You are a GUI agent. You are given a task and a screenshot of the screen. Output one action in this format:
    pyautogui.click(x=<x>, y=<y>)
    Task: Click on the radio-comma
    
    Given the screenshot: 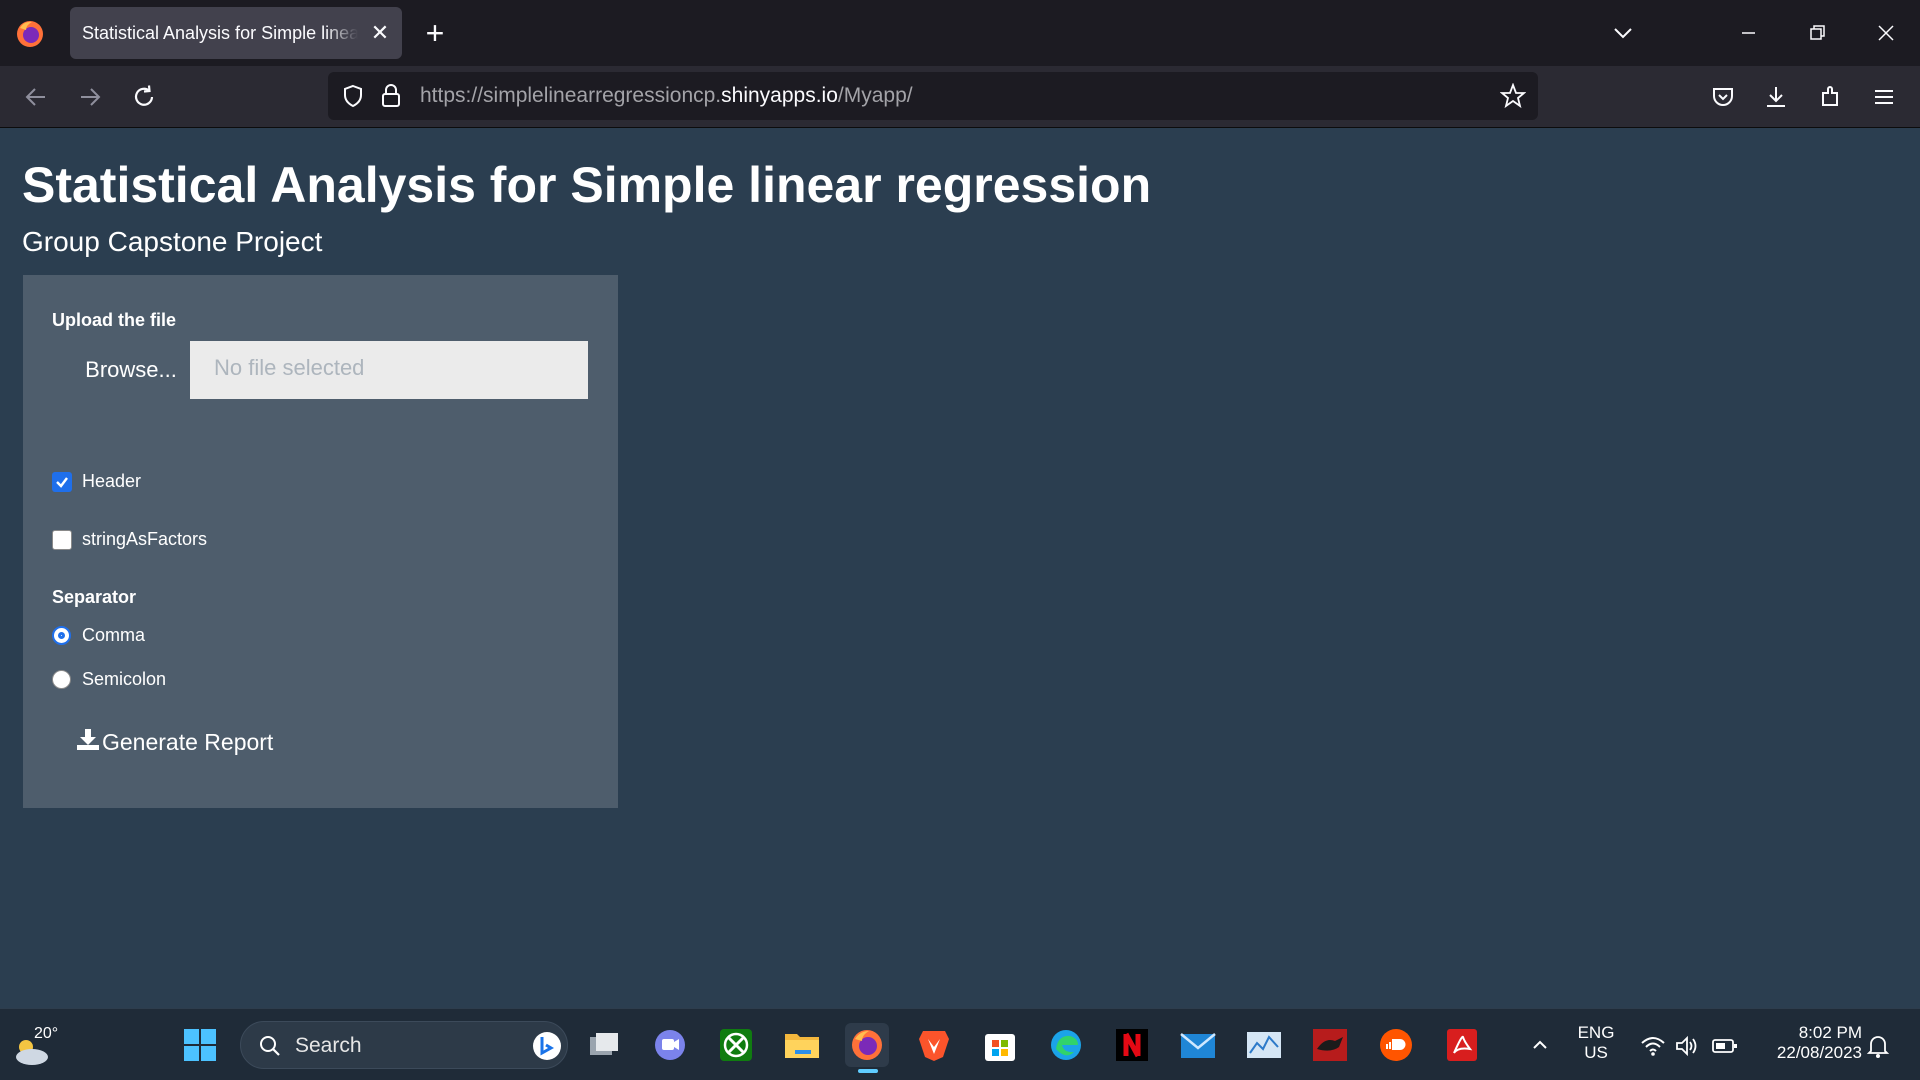 What is the action you would take?
    pyautogui.click(x=61, y=635)
    